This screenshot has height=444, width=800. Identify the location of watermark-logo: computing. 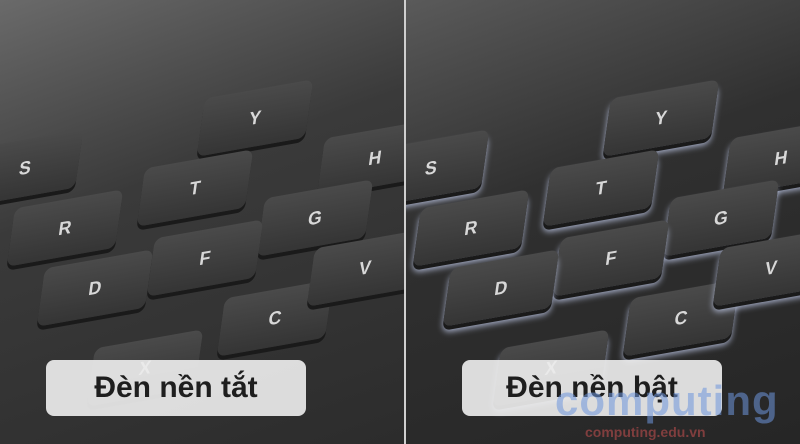
(667, 400).